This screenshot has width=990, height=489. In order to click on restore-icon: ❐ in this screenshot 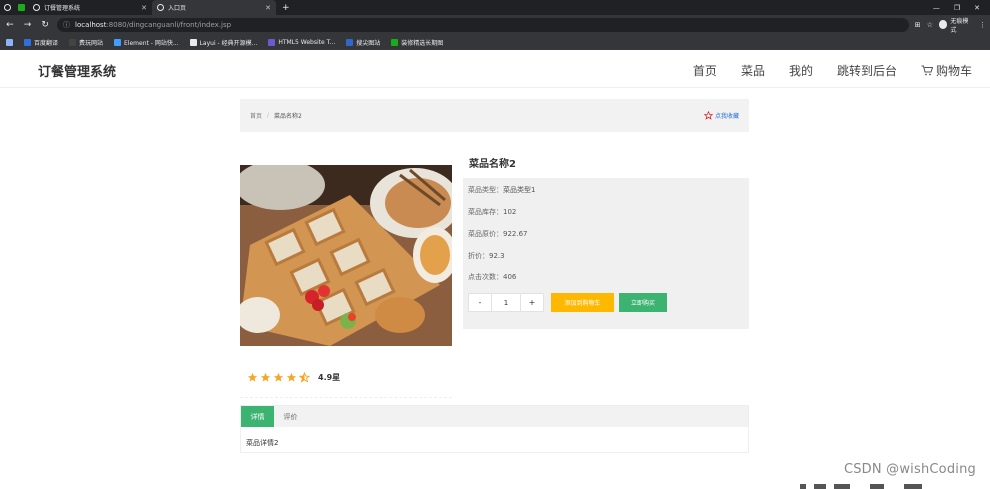, I will do `click(957, 8)`.